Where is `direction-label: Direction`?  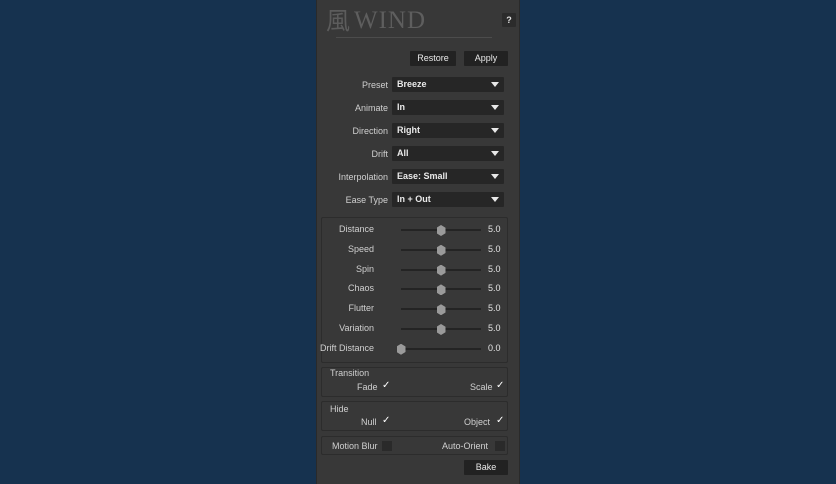
direction-label: Direction is located at coordinates (370, 131).